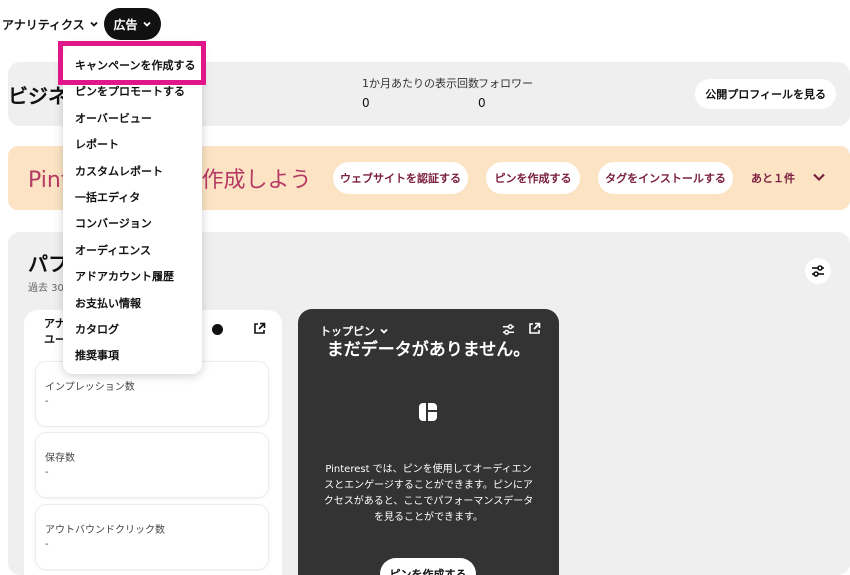  Describe the element at coordinates (90, 387) in the screenshot. I see `metric-label: インプレッション数` at that location.